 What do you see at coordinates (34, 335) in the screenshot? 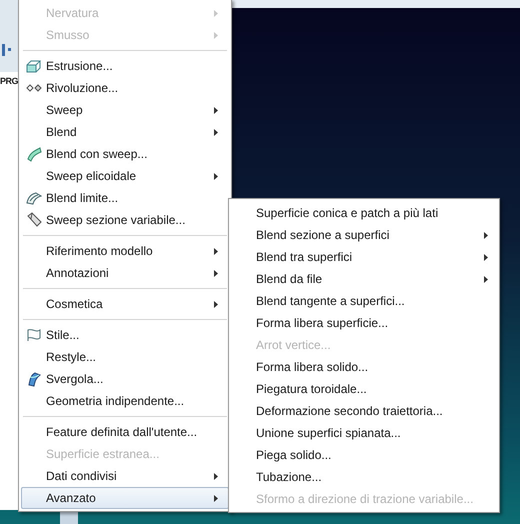
I see `flag-icon` at bounding box center [34, 335].